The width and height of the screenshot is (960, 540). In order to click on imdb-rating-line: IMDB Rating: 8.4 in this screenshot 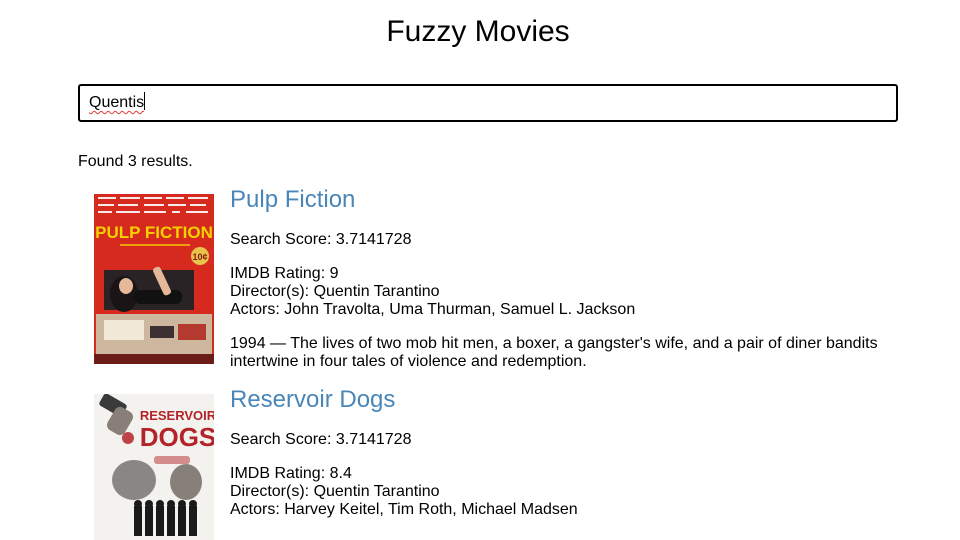, I will do `click(291, 474)`.